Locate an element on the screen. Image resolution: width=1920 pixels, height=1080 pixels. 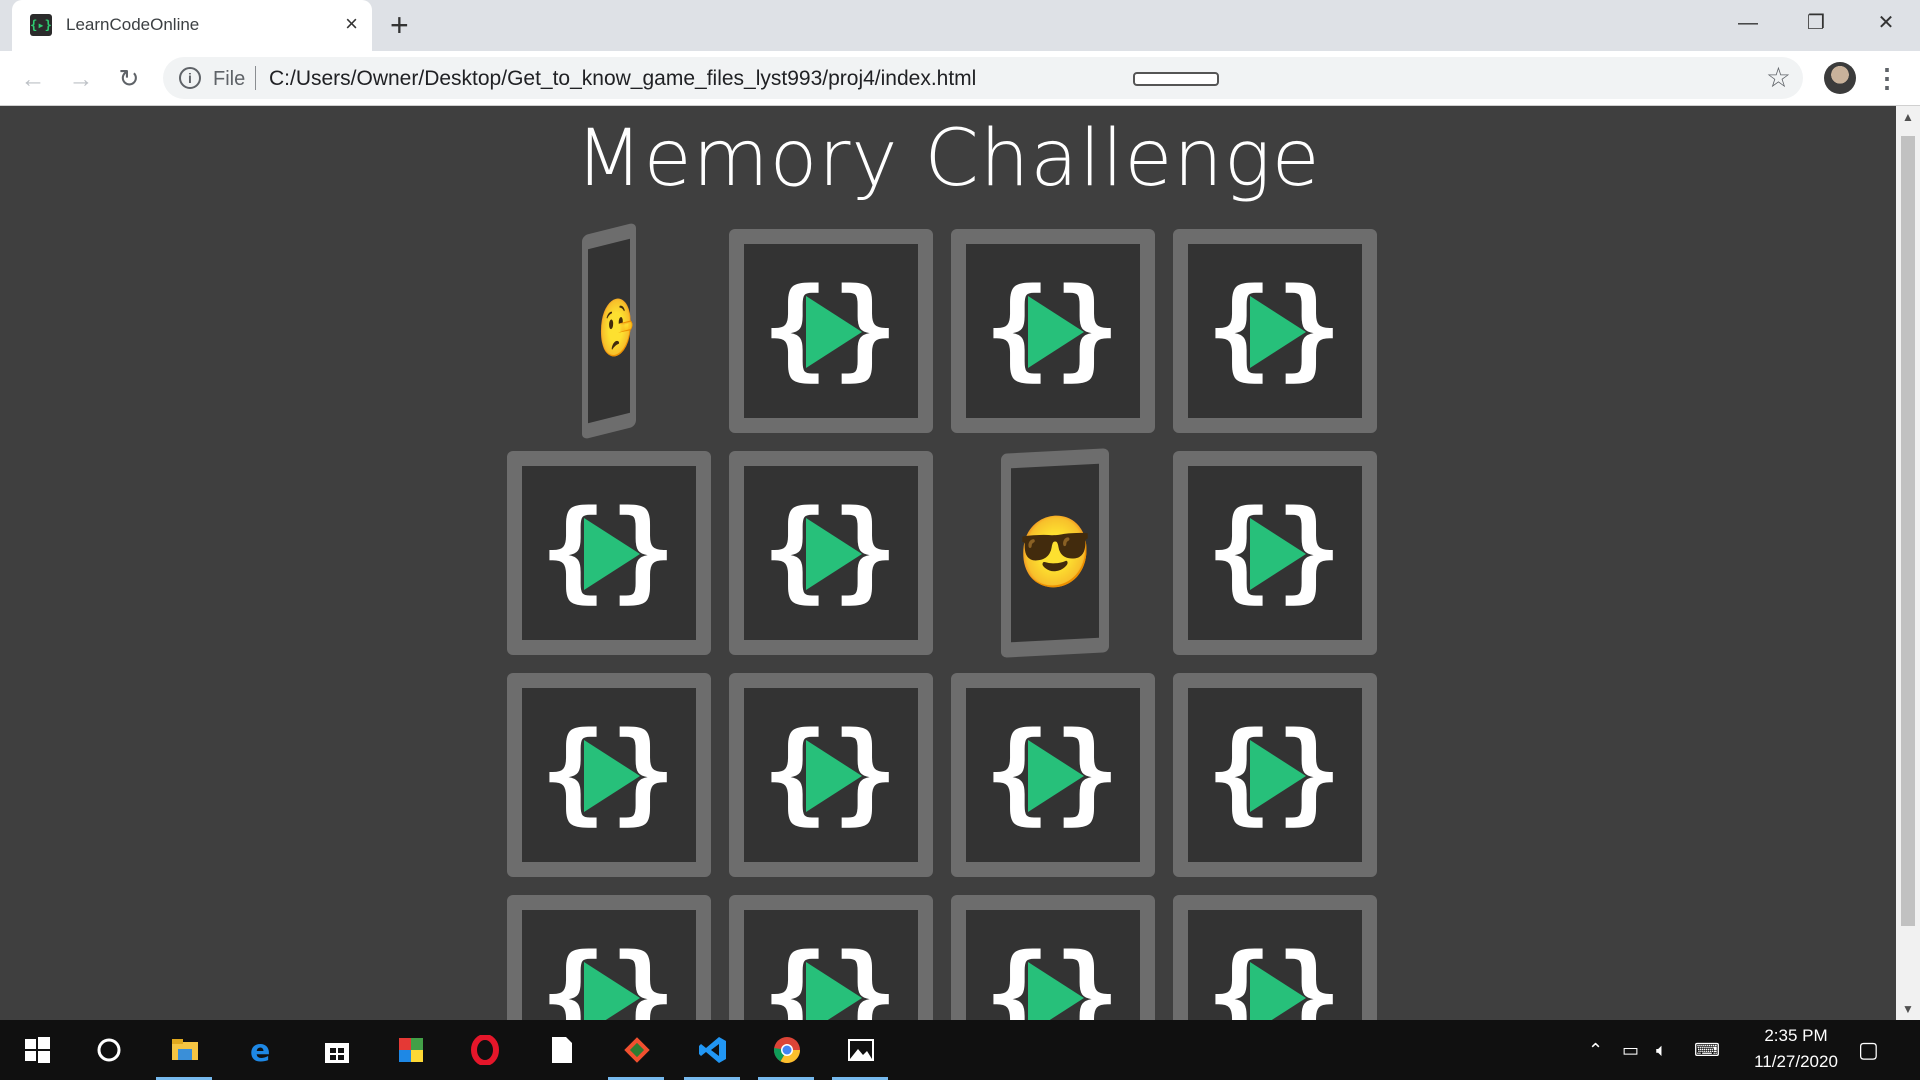
vertical-scrollbar: ▲ ▼ is located at coordinates (1908, 563).